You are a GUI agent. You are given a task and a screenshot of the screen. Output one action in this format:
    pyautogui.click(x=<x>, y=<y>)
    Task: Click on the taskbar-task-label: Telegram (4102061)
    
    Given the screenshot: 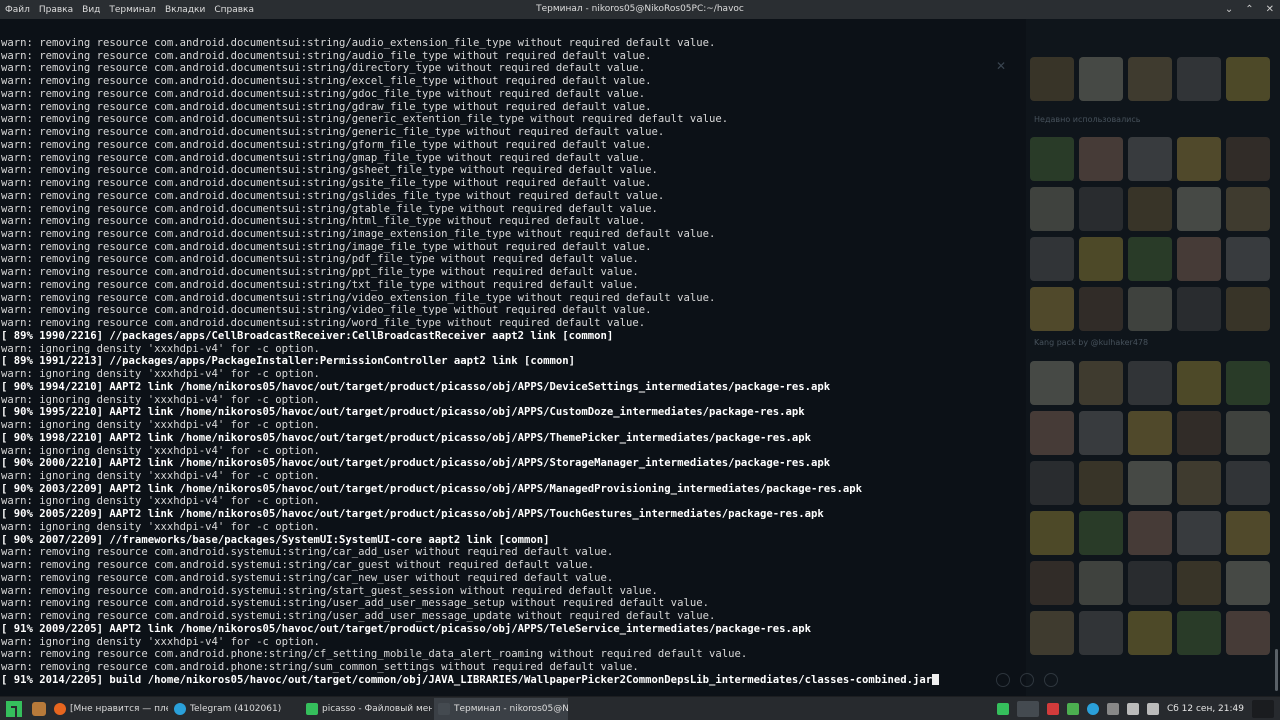 What is the action you would take?
    pyautogui.click(x=236, y=708)
    